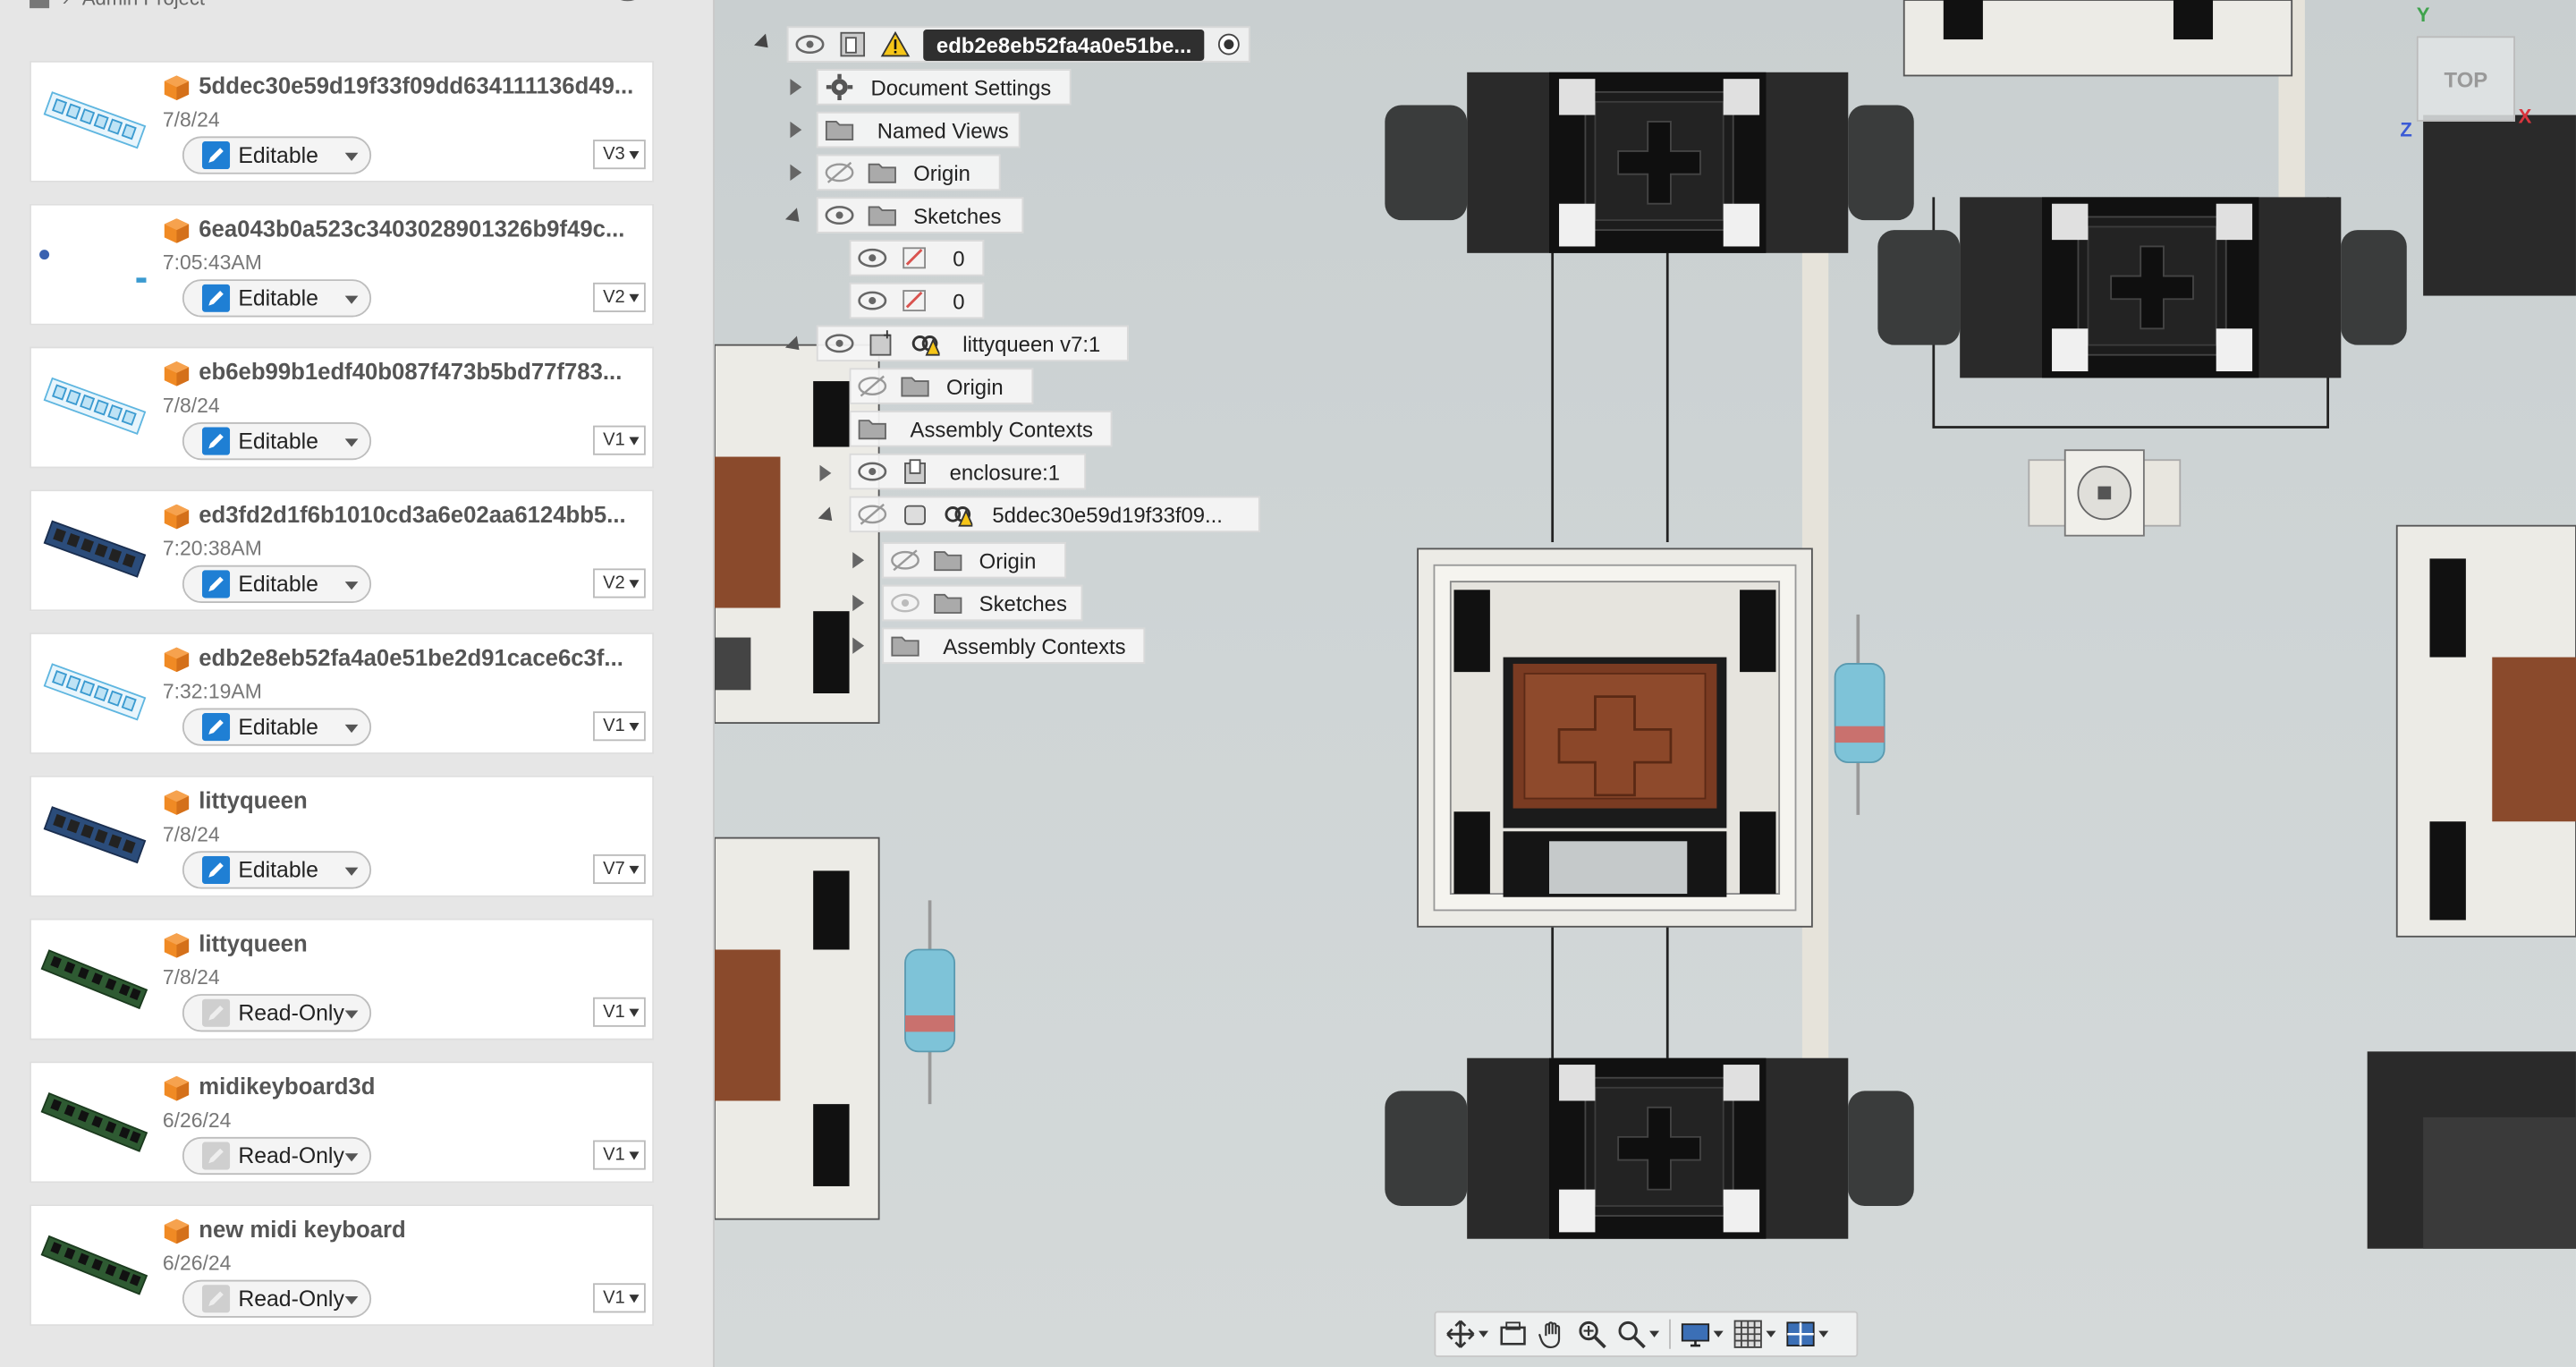 The width and height of the screenshot is (2576, 1367). I want to click on origin-node: Origin, so click(908, 173).